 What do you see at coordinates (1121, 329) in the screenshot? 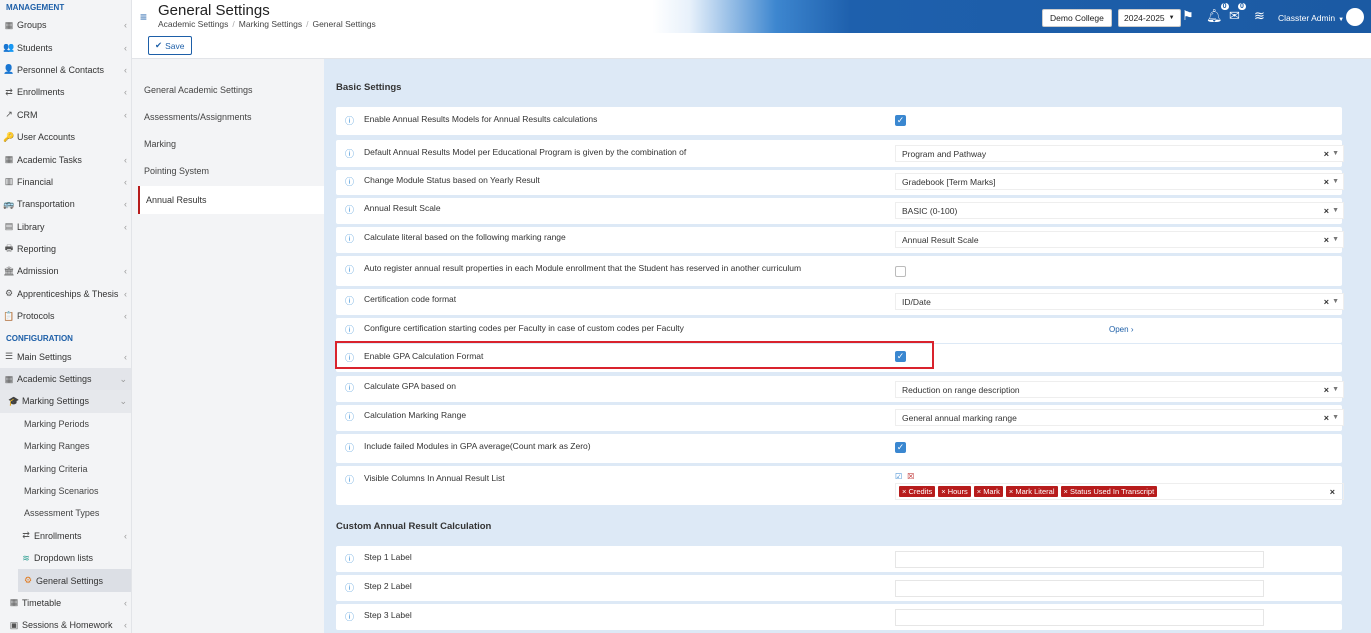
I see `open-link: Open ›` at bounding box center [1121, 329].